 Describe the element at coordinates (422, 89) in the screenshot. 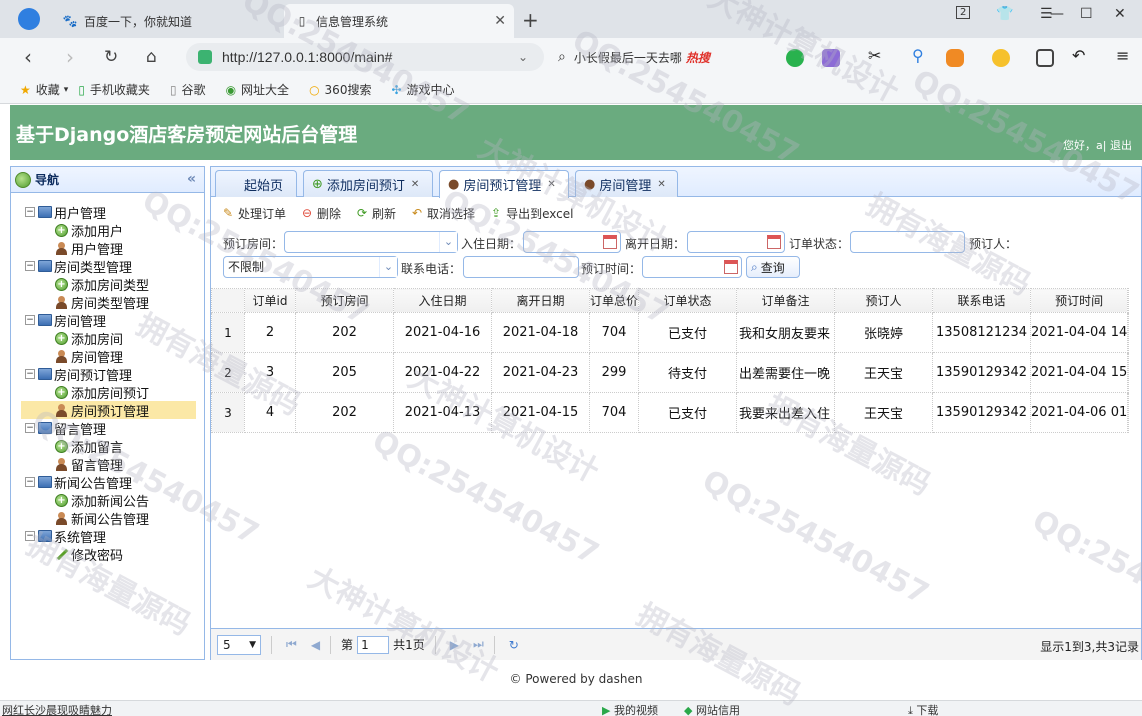

I see `bookmark-games: ✣ 游戏中心` at that location.